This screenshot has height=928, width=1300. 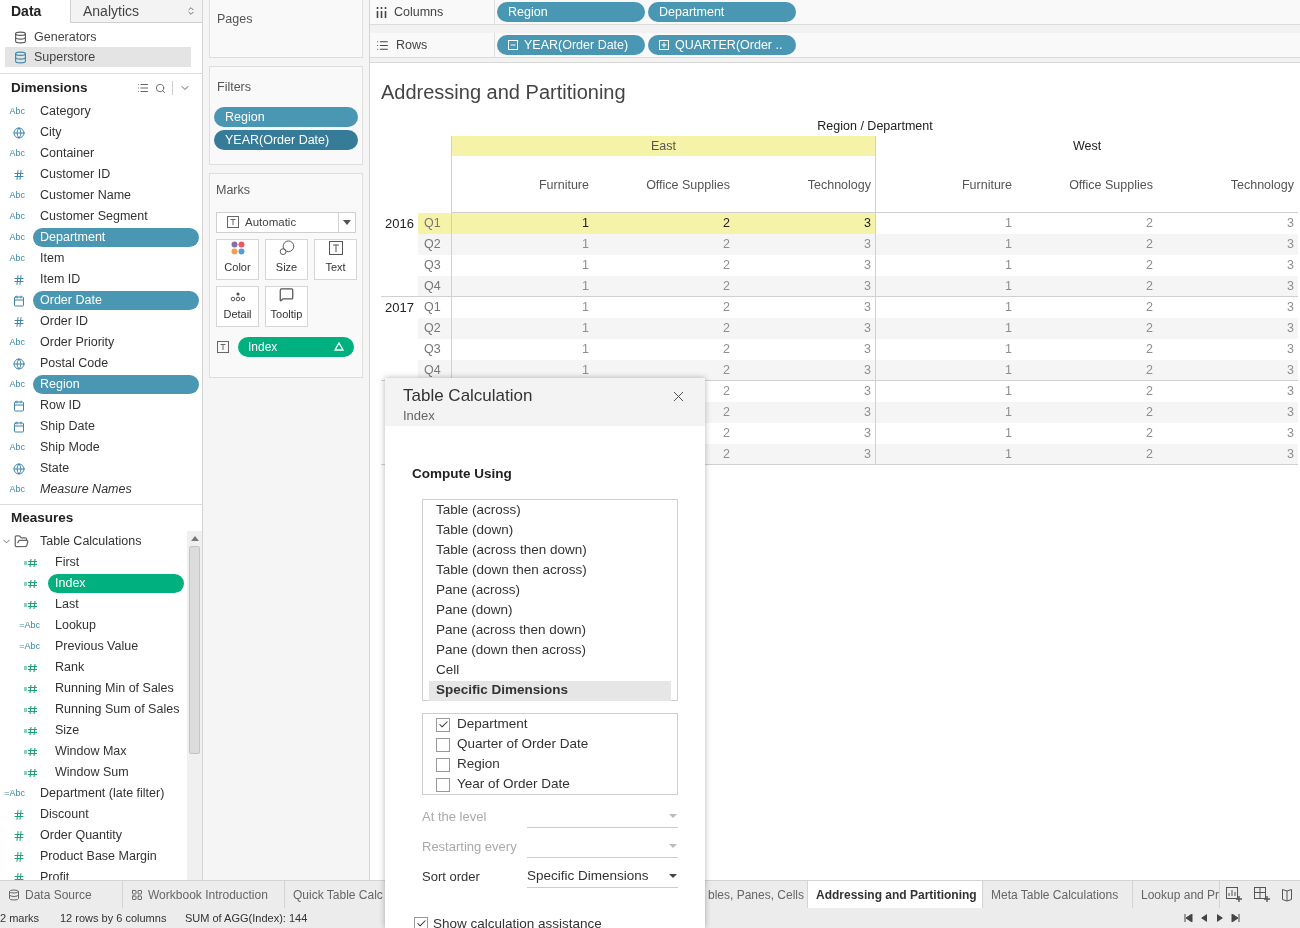 What do you see at coordinates (194, 538) in the screenshot?
I see `scroll-up-icon` at bounding box center [194, 538].